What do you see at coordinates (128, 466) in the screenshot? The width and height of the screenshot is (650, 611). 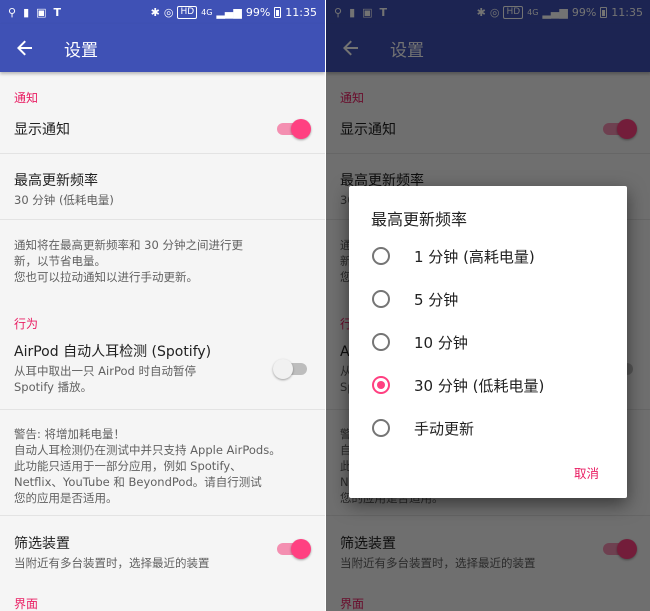 I see `warning-line: 此功能只适用于一部分应用，例如 Spotify、` at bounding box center [128, 466].